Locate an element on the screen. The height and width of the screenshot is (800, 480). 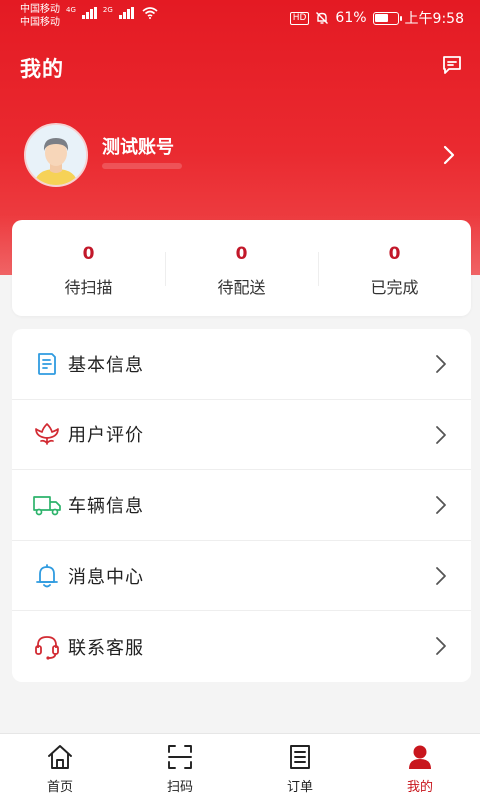
profile-row: 测试账号 is located at coordinates (244, 156).